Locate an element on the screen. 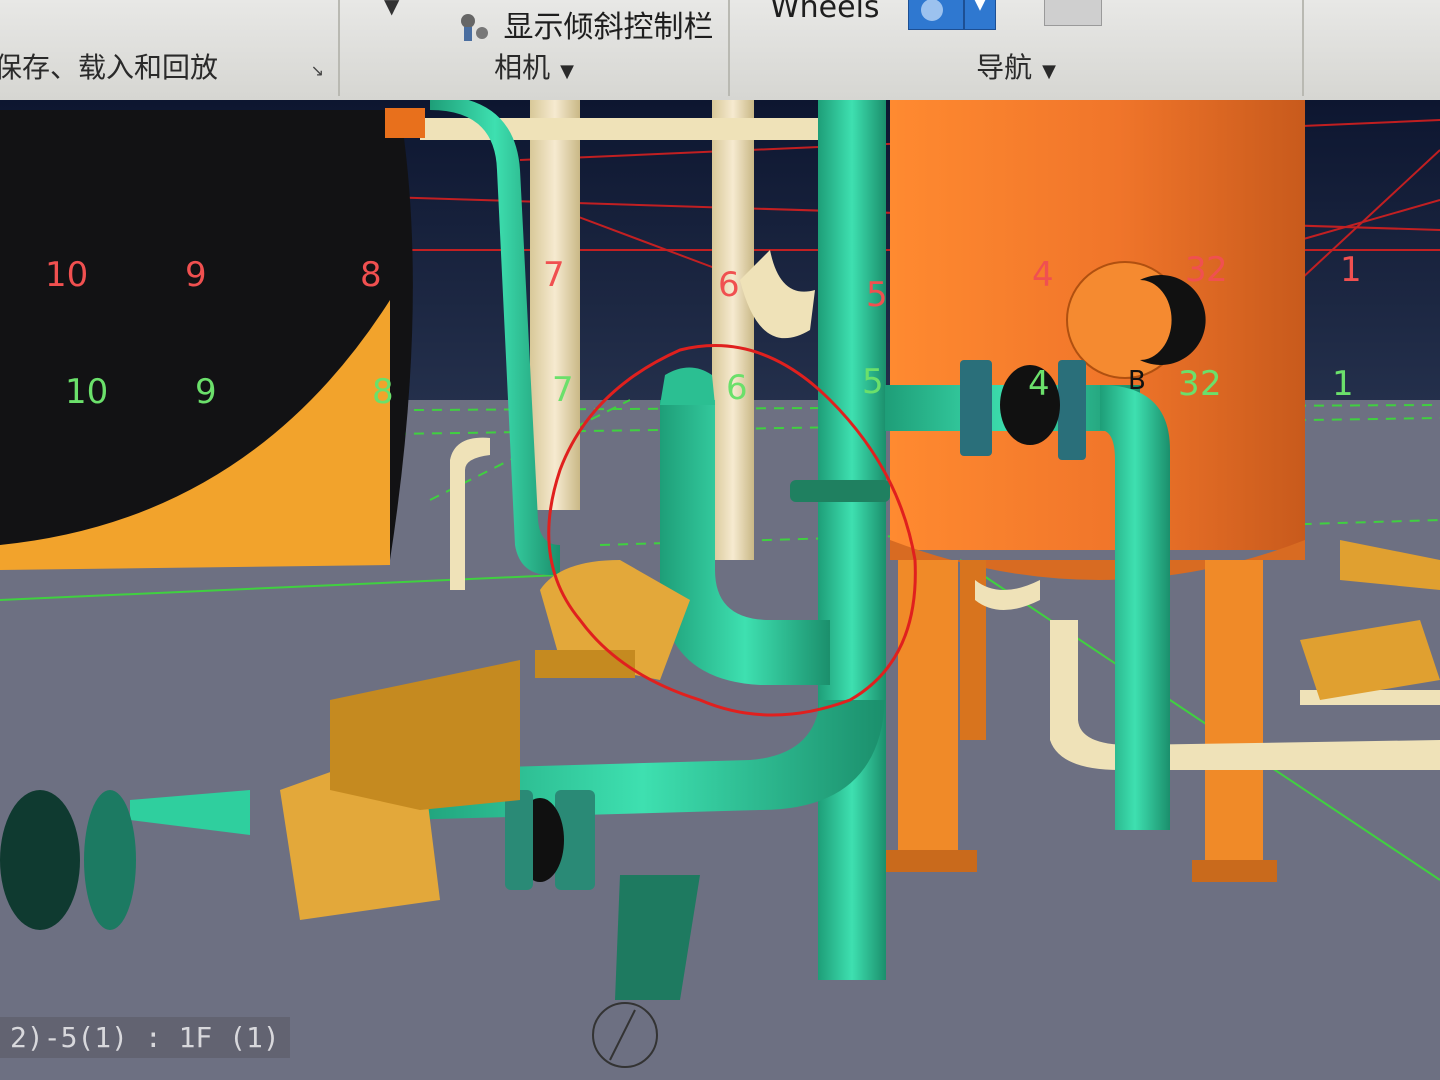 The height and width of the screenshot is (1080, 1440). tilt-camera-icon is located at coordinates (474, 29).